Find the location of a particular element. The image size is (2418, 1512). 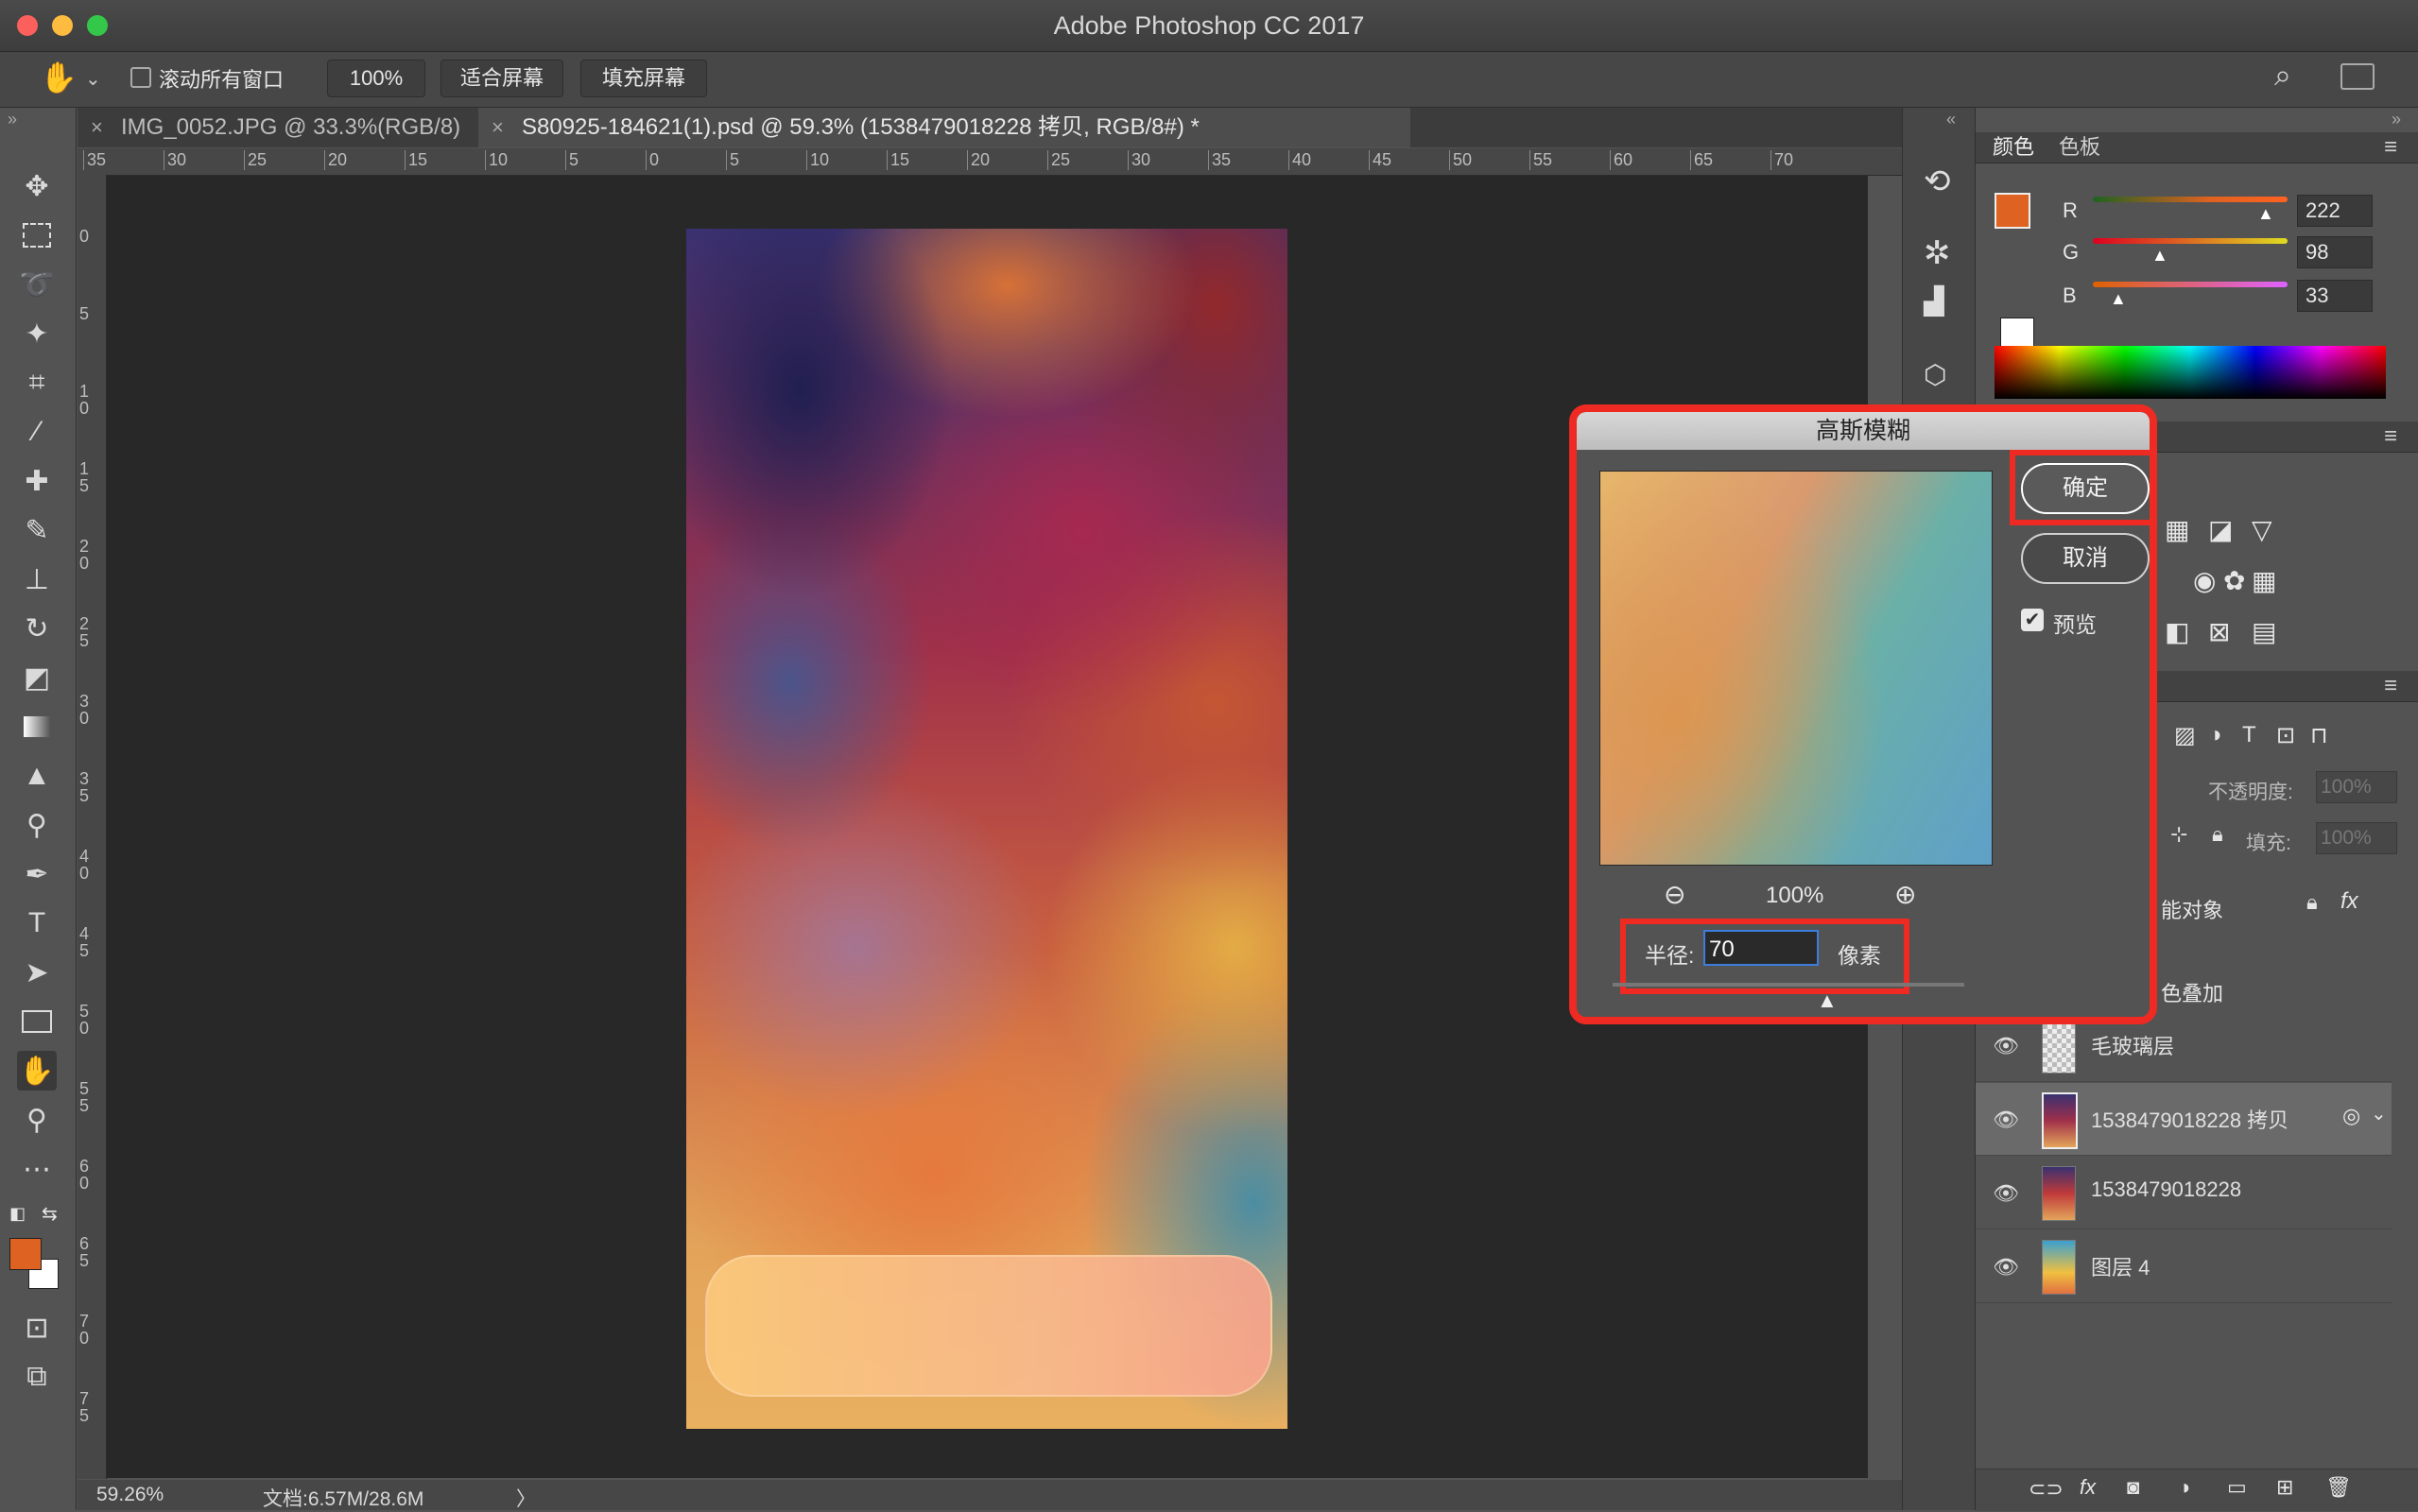

filter-smart-icon: ⊓ is located at coordinates (2319, 735).